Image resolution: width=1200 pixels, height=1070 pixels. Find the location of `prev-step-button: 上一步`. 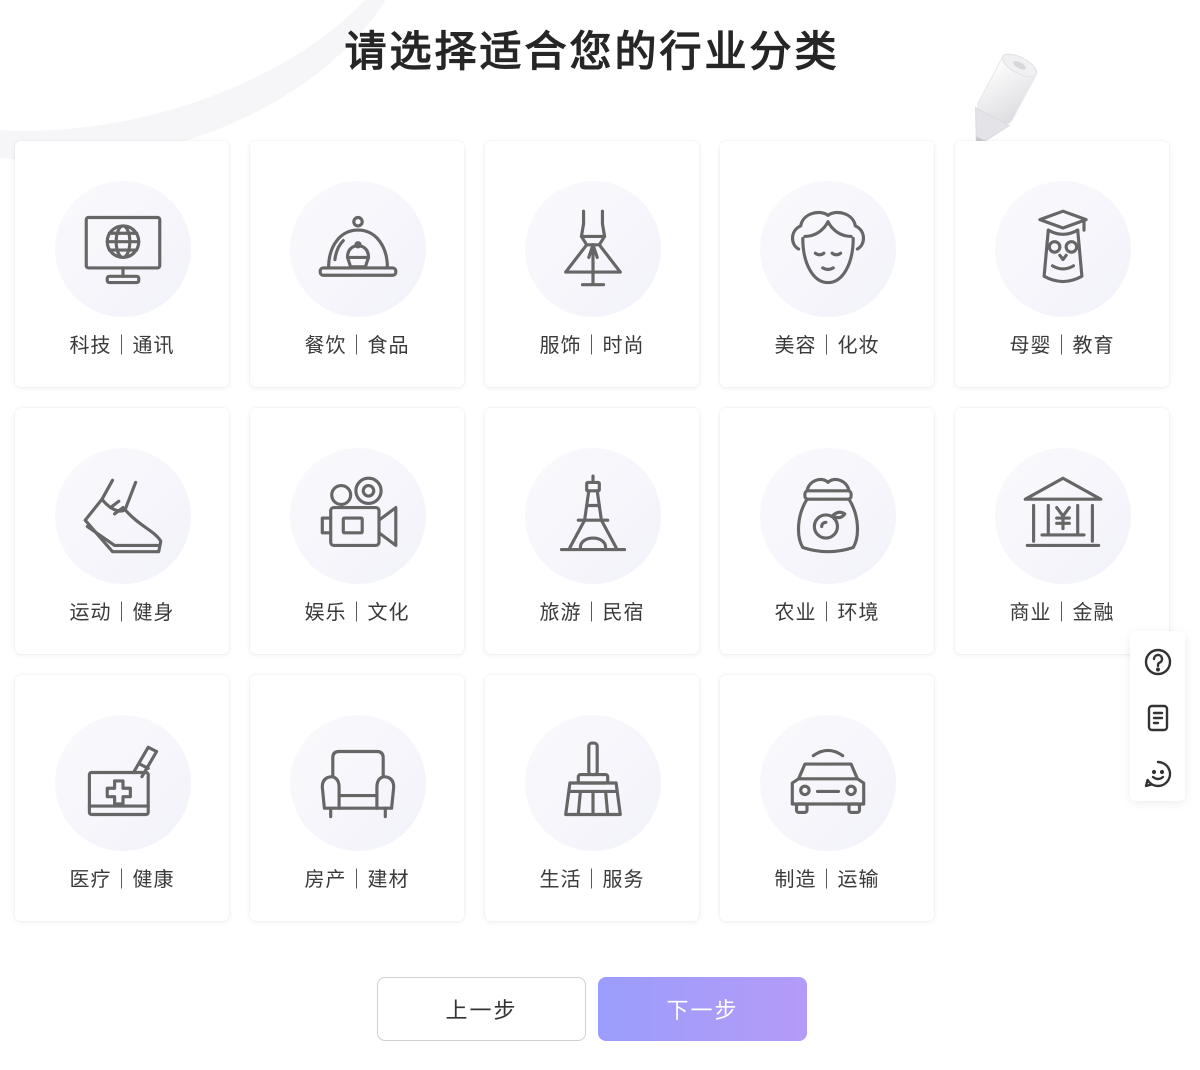

prev-step-button: 上一步 is located at coordinates (481, 1009).